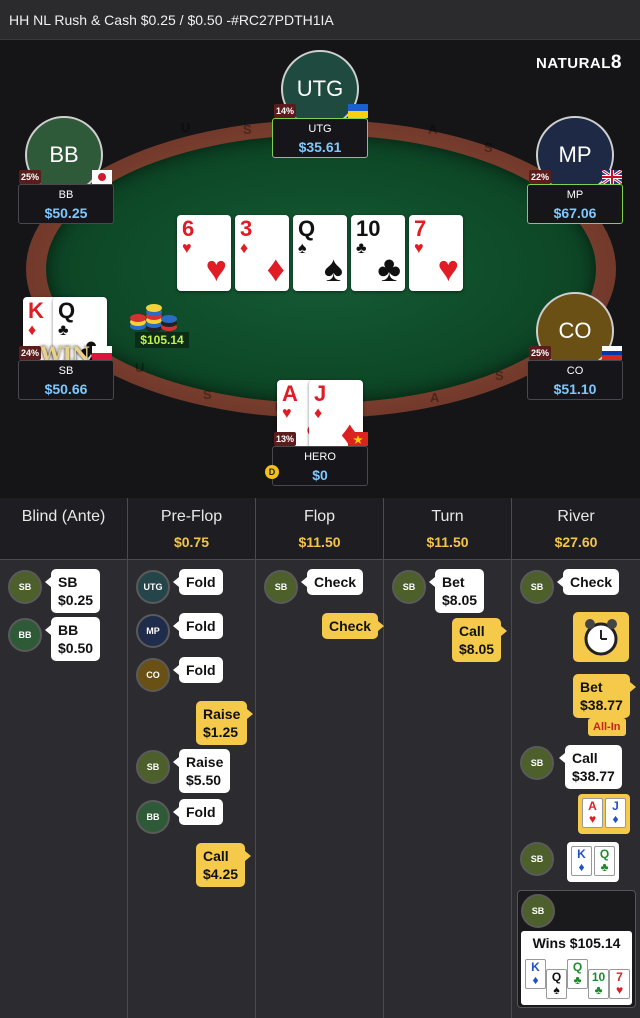  I want to click on board-card: 10 ♣ ♣, so click(378, 253).